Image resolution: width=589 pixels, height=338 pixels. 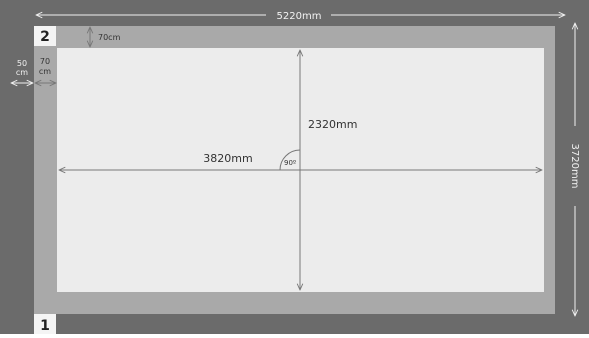 What do you see at coordinates (45, 37) in the screenshot?
I see `marker-top-label: 2` at bounding box center [45, 37].